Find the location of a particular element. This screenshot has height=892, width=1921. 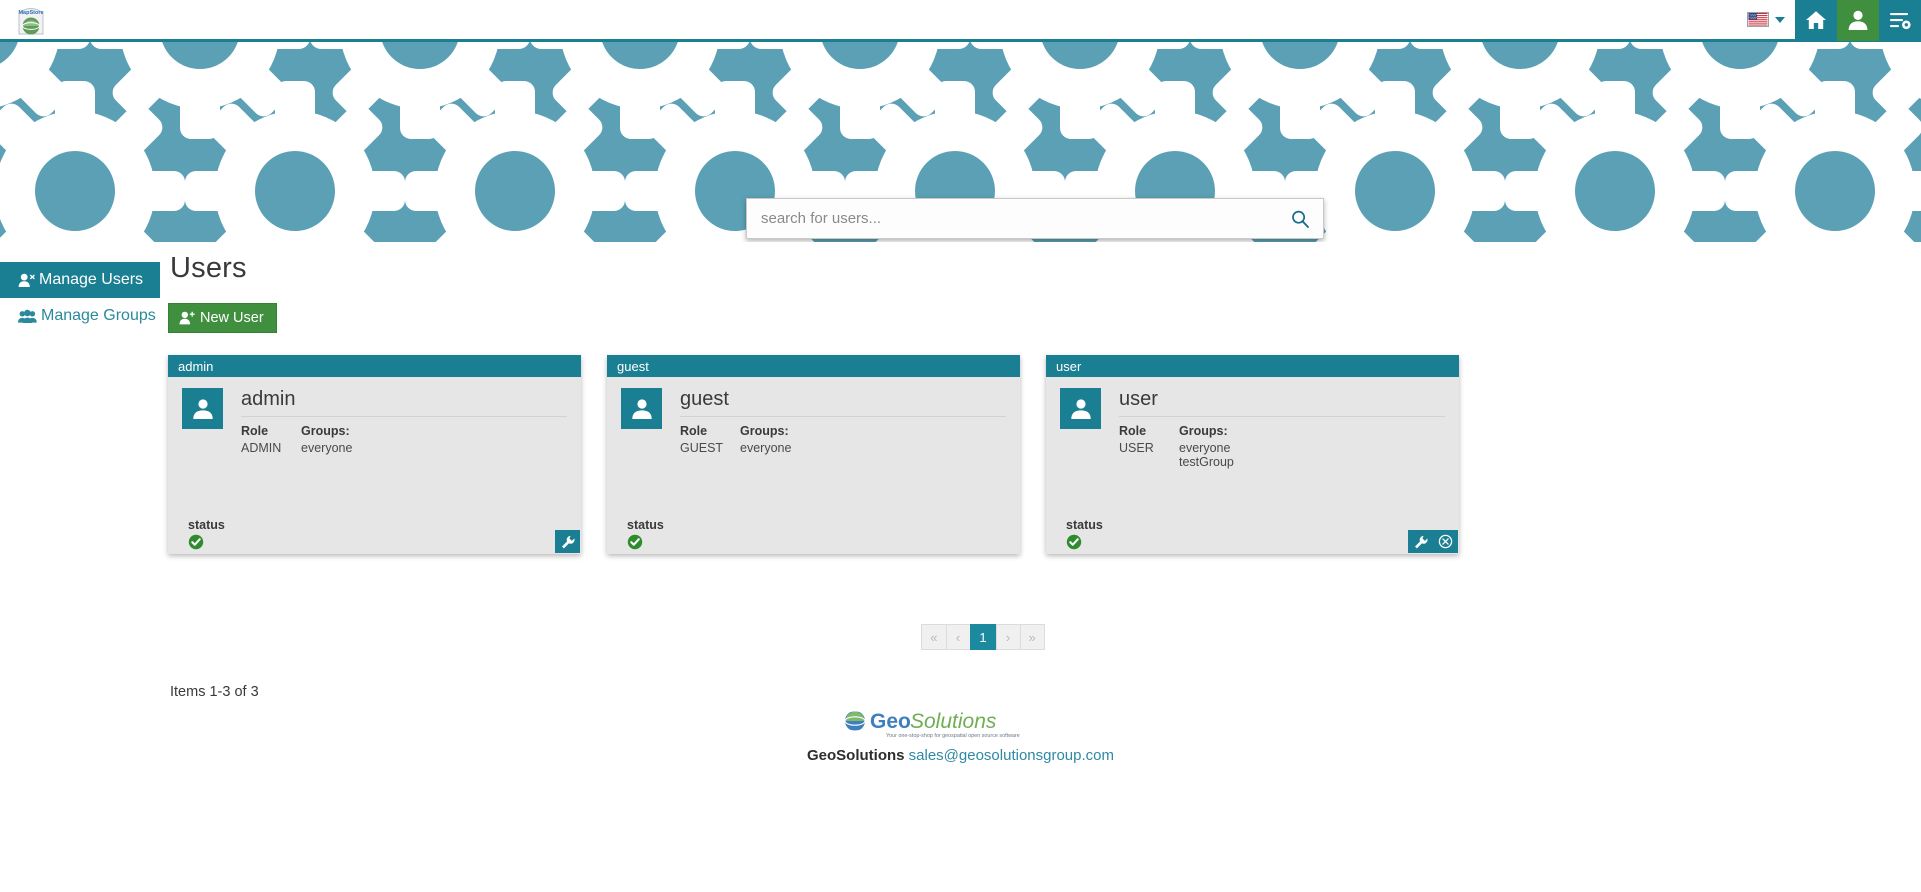

page-title: Users is located at coordinates (208, 268).